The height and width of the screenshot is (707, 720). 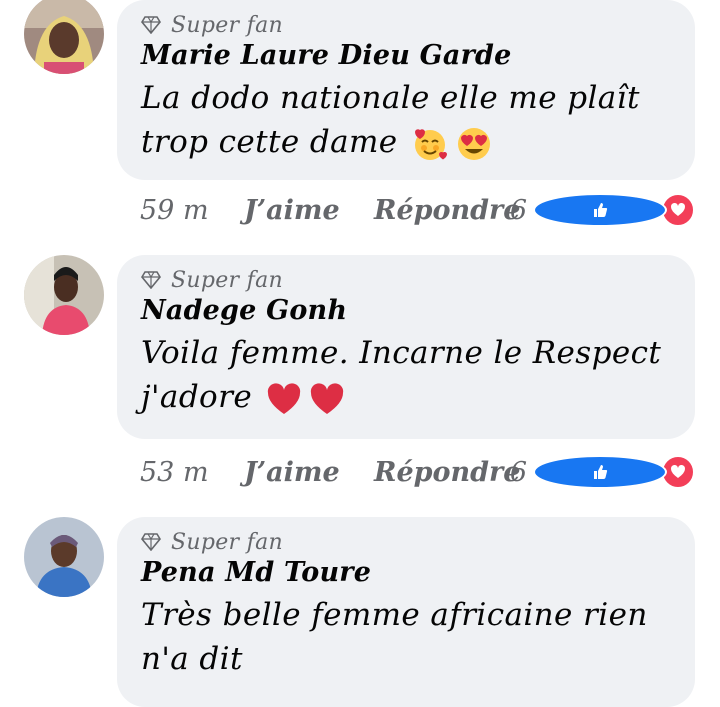 What do you see at coordinates (406, 637) in the screenshot?
I see `comment-text: Très belle femme africaine rien n'a dit` at bounding box center [406, 637].